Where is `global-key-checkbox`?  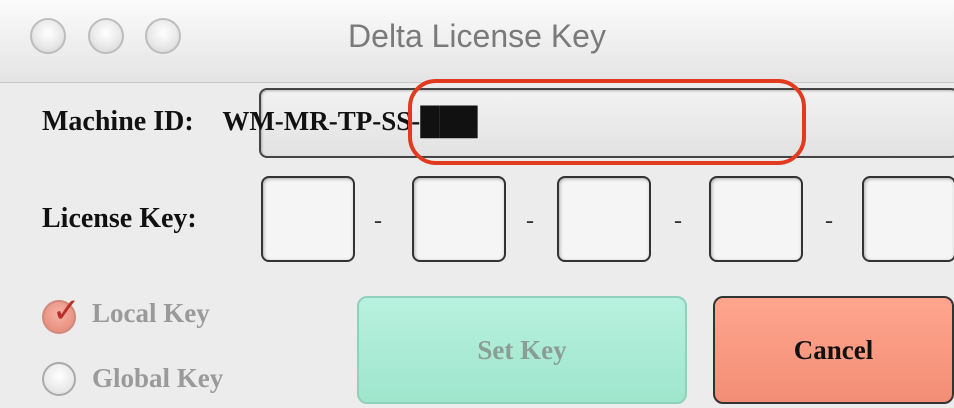 global-key-checkbox is located at coordinates (59, 379).